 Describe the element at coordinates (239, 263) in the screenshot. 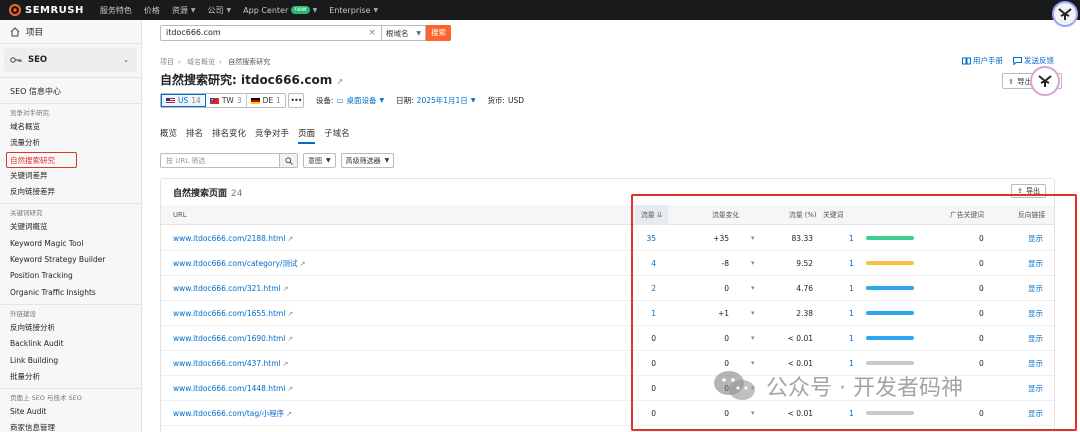

I see `page-url-link: www.itdoc666.com/category/测试 ↗` at that location.